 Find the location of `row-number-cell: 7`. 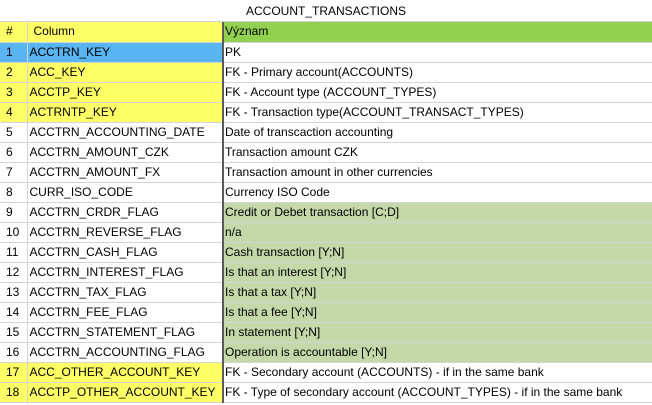

row-number-cell: 7 is located at coordinates (14, 172).